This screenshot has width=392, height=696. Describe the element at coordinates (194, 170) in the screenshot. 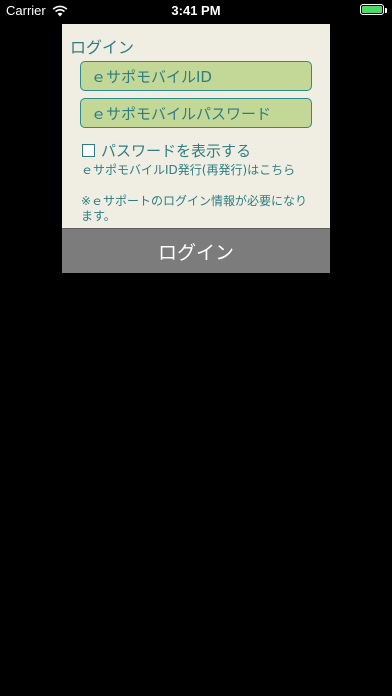

I see `issue-id-link: ｅサポモバイルID発行(再発行)はこちら` at that location.